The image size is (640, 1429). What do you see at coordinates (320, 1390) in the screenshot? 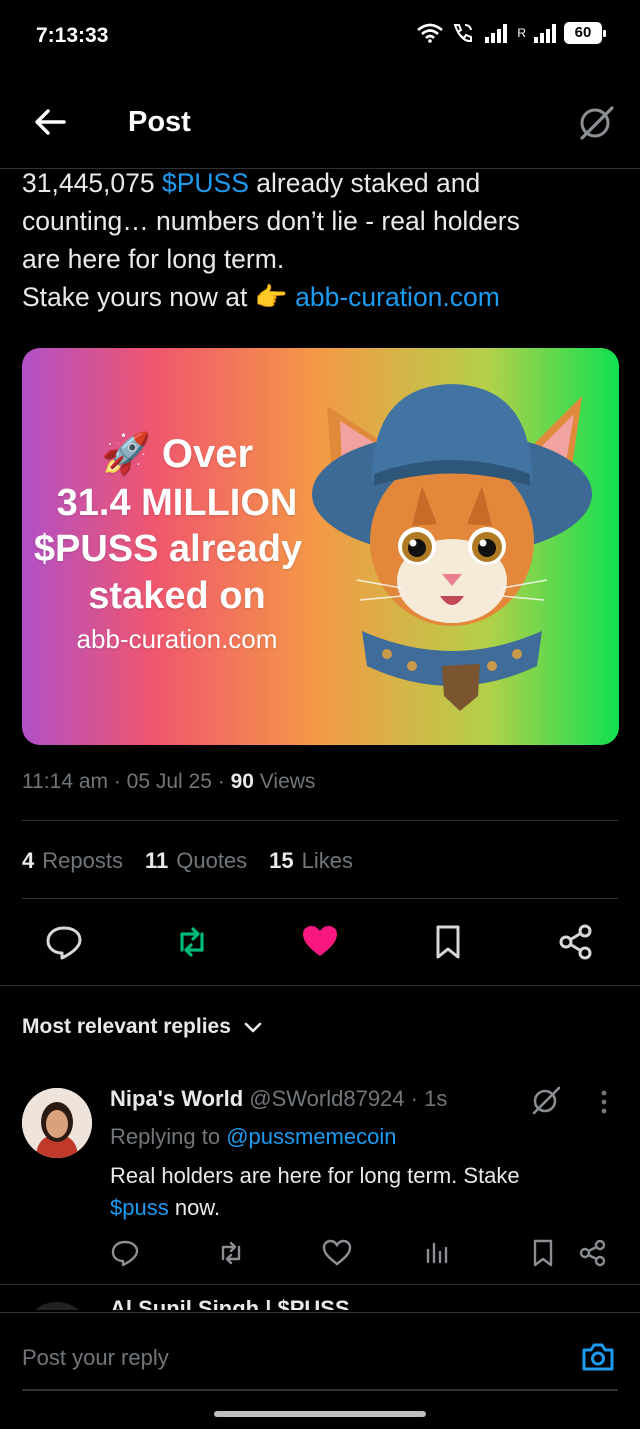
I see `input-underline` at bounding box center [320, 1390].